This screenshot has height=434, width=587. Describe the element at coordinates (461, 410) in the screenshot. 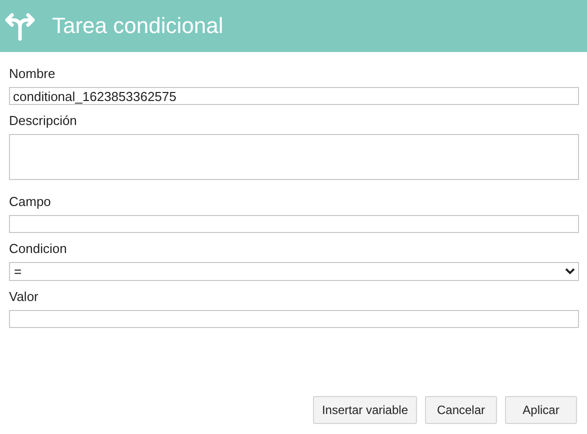

I see `dialog-button: Cancelar` at that location.